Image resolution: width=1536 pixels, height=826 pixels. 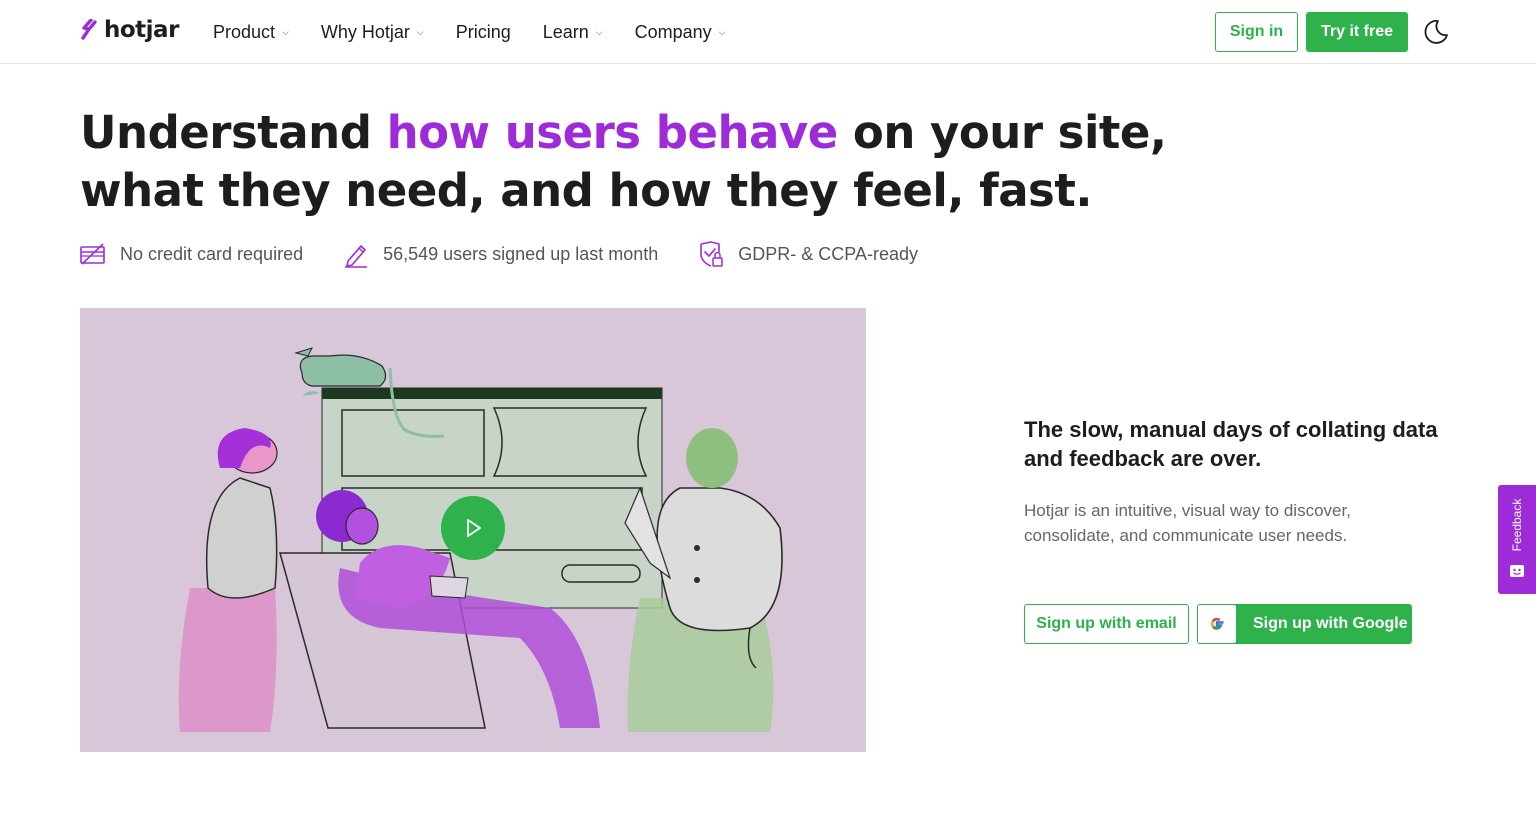 What do you see at coordinates (712, 254) in the screenshot?
I see `shield-lock-icon` at bounding box center [712, 254].